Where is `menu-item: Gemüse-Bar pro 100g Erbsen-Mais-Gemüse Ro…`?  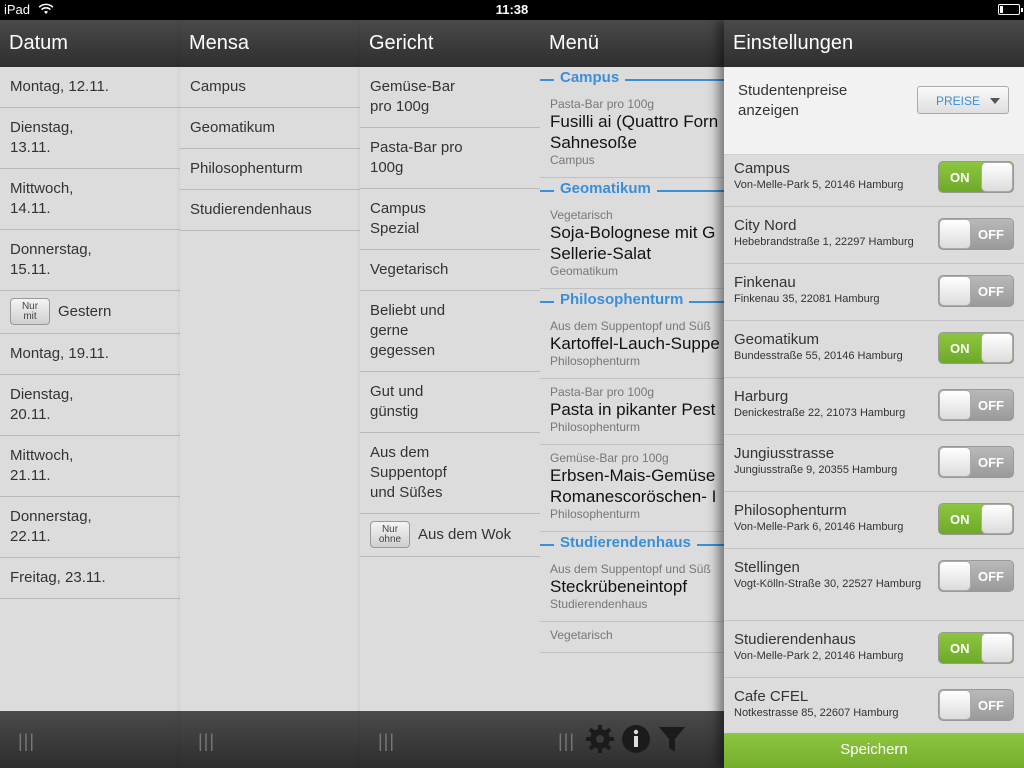
menu-item: Gemüse-Bar pro 100g Erbsen-Mais-Gemüse Ro… is located at coordinates (640, 488).